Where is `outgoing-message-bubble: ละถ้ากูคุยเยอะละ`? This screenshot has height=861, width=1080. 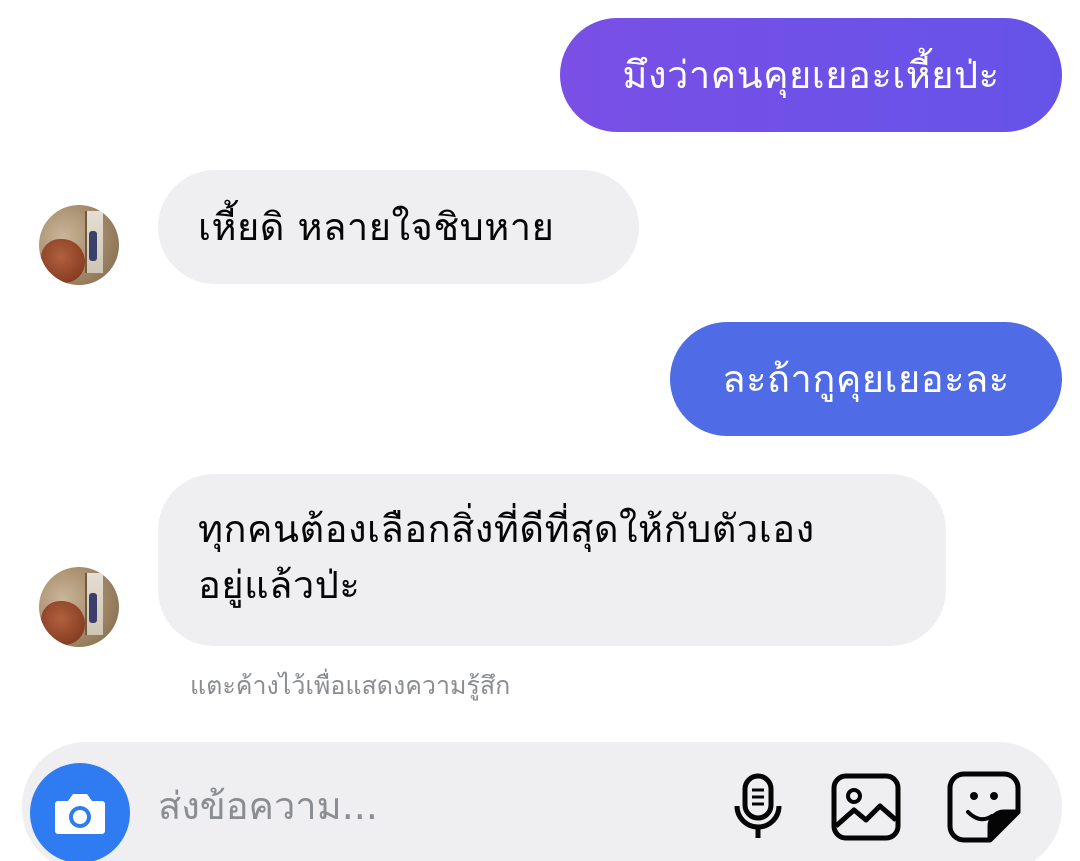 outgoing-message-bubble: ละถ้ากูคุยเยอะละ is located at coordinates (866, 379).